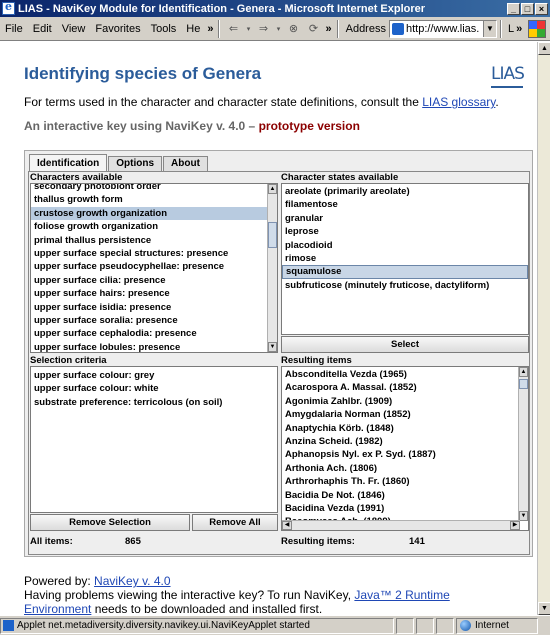 The width and height of the screenshot is (550, 635). Describe the element at coordinates (405, 508) in the screenshot. I see `result-item: Bacidina Vezda (1991)` at that location.